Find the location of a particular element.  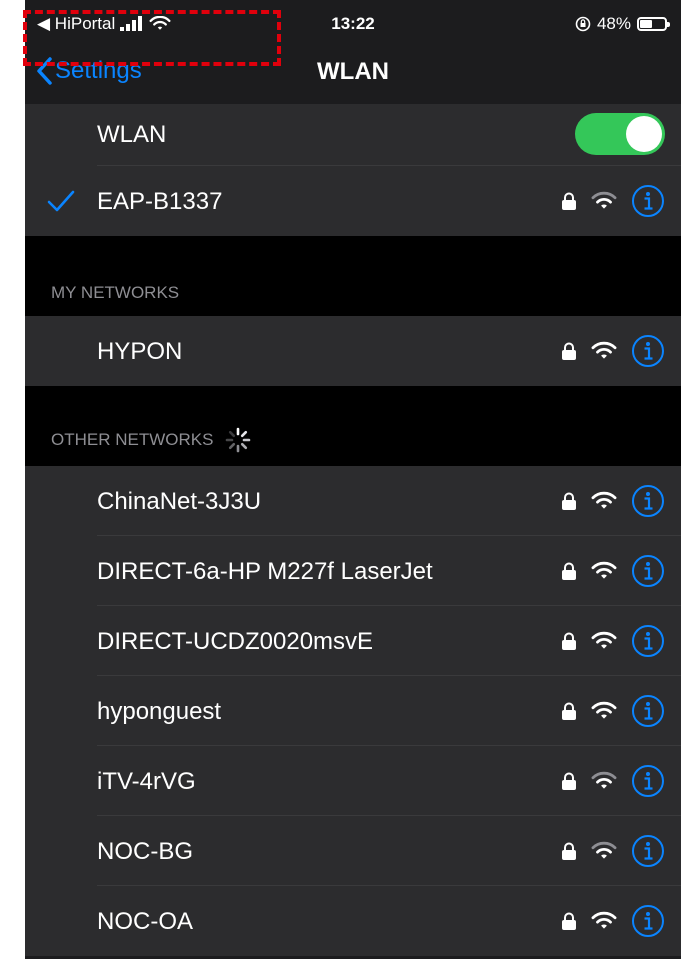

section-header-text: OTHER NETWORKS is located at coordinates (132, 439).